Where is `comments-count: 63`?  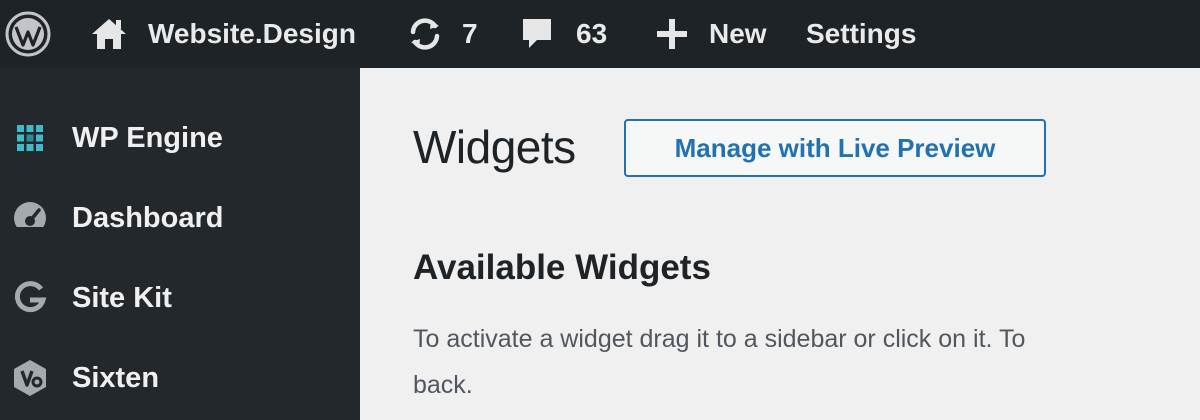
comments-count: 63 is located at coordinates (592, 33).